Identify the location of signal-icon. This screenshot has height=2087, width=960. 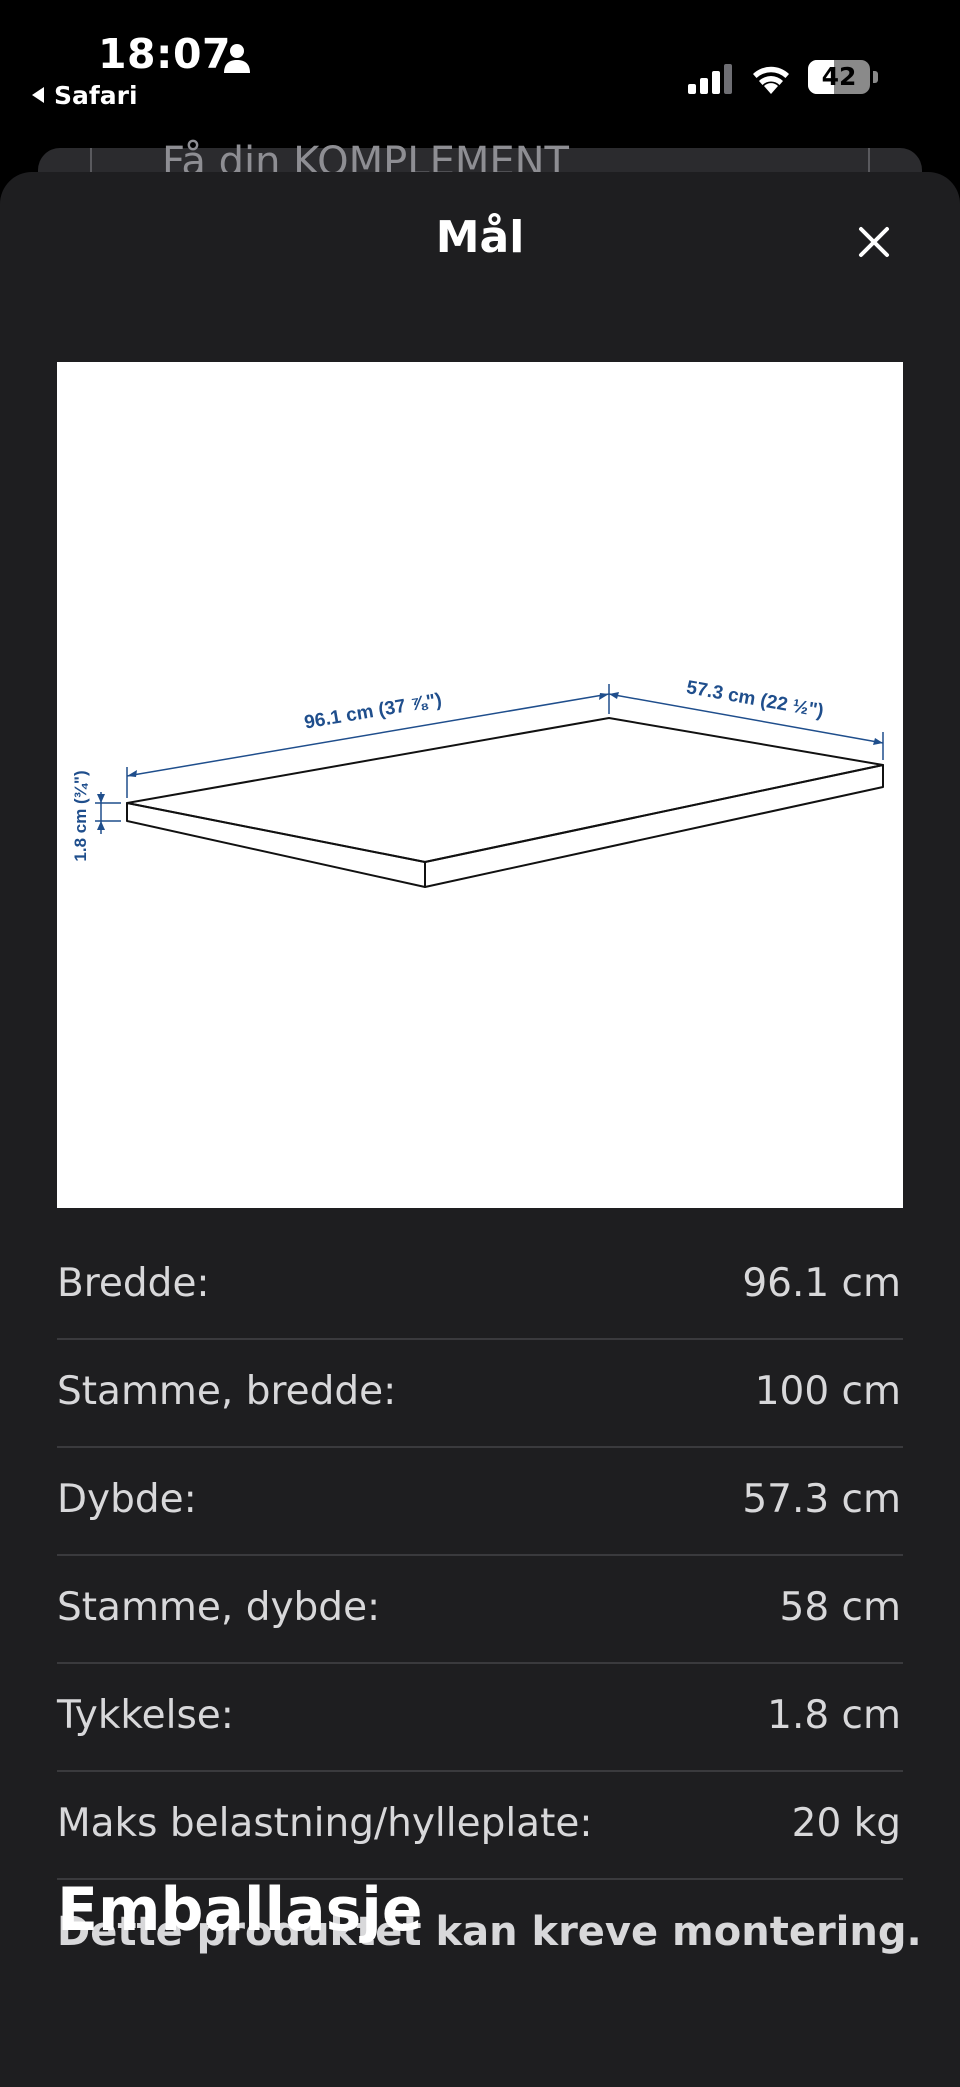
(710, 79).